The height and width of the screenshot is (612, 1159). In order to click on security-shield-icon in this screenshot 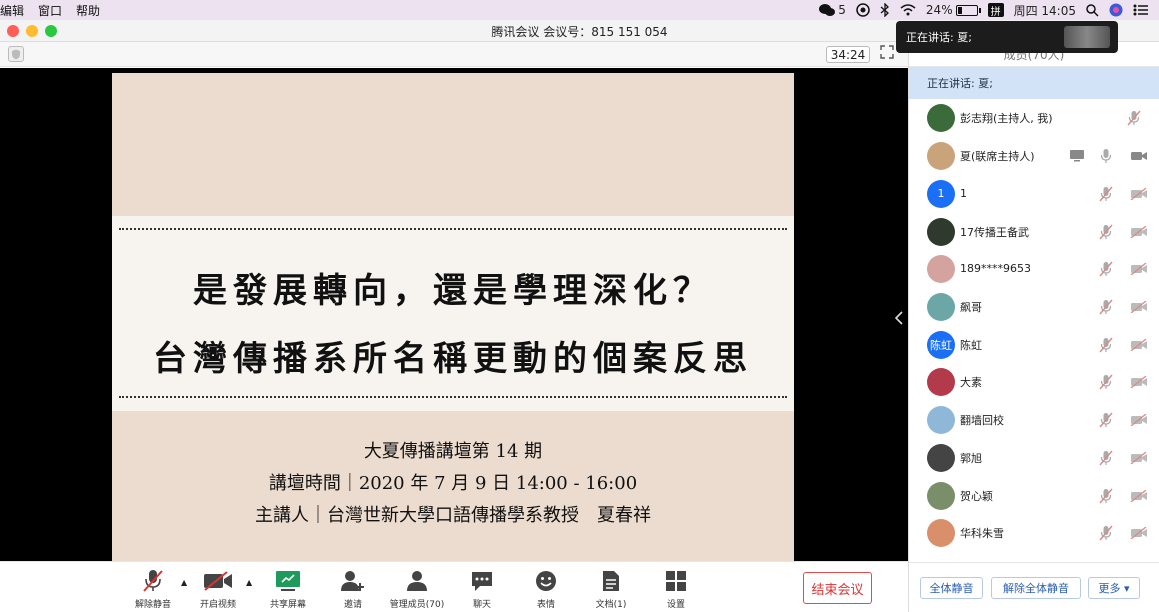, I will do `click(16, 54)`.